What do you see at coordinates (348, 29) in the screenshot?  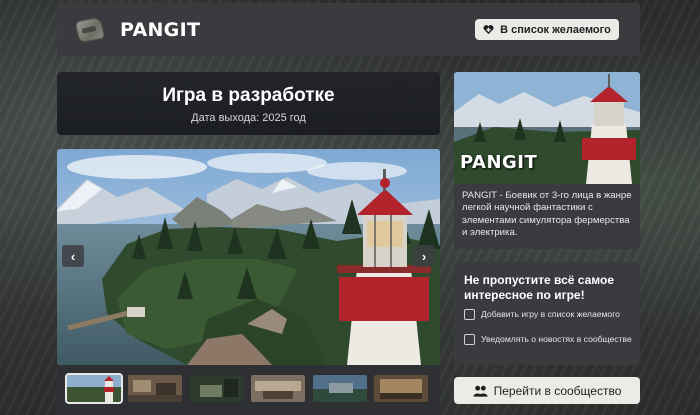 I see `header-bar: PANGIT В список желаемого` at bounding box center [348, 29].